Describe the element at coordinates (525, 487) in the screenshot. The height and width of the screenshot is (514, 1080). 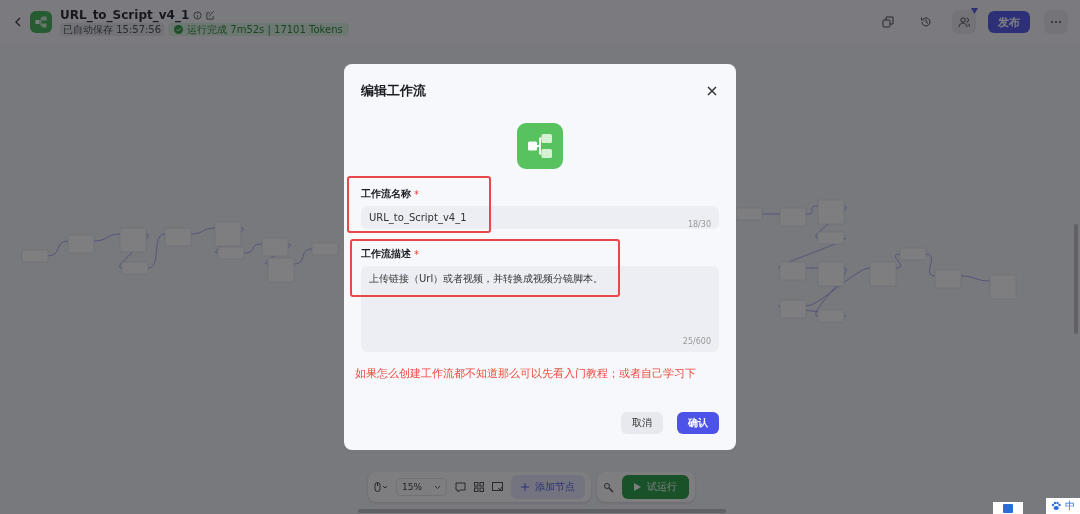
I see `plus-icon` at that location.